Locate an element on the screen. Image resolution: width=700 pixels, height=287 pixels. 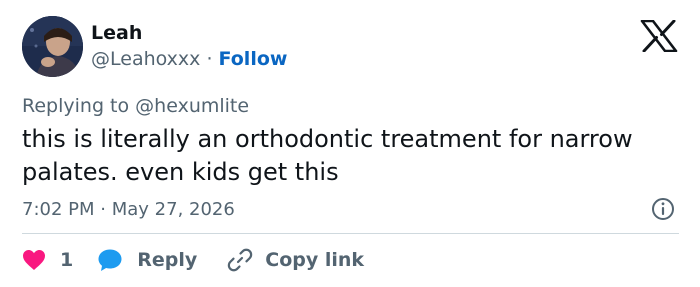
reply-button: Reply is located at coordinates (147, 260).